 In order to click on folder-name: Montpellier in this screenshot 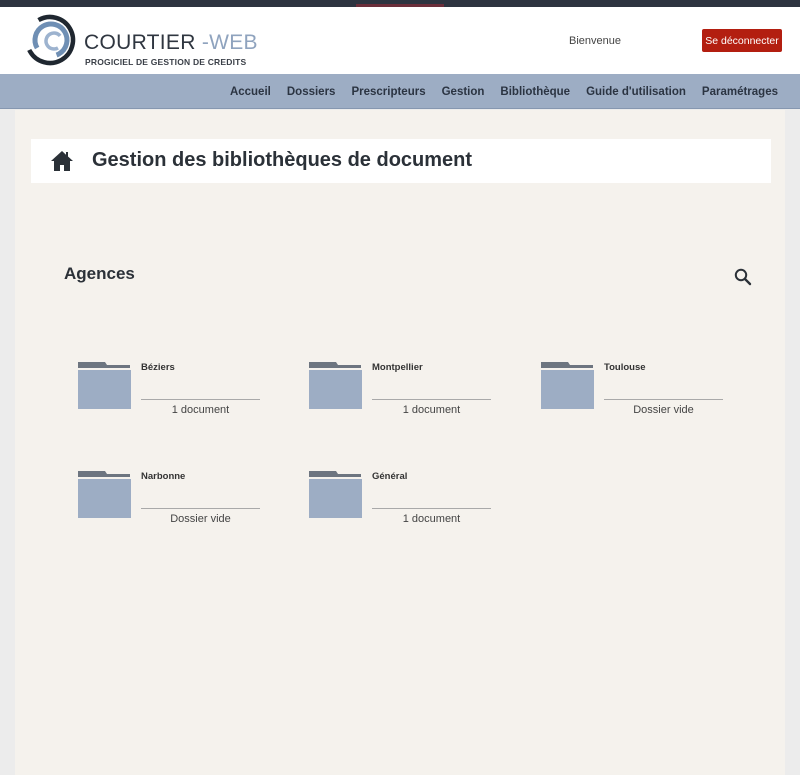, I will do `click(397, 367)`.